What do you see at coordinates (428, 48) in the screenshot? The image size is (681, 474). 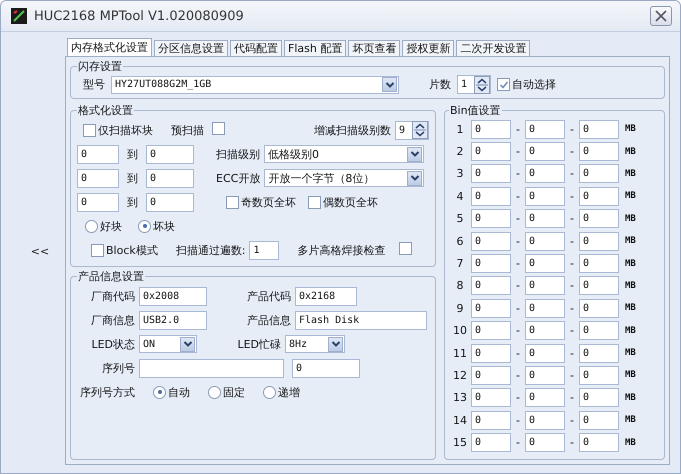 I see `tab: 授权更新` at bounding box center [428, 48].